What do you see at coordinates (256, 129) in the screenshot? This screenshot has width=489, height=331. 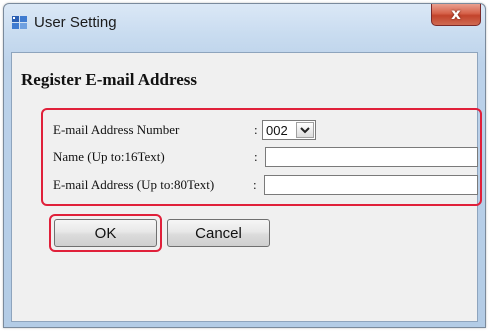 I see `address-number-colon: :` at bounding box center [256, 129].